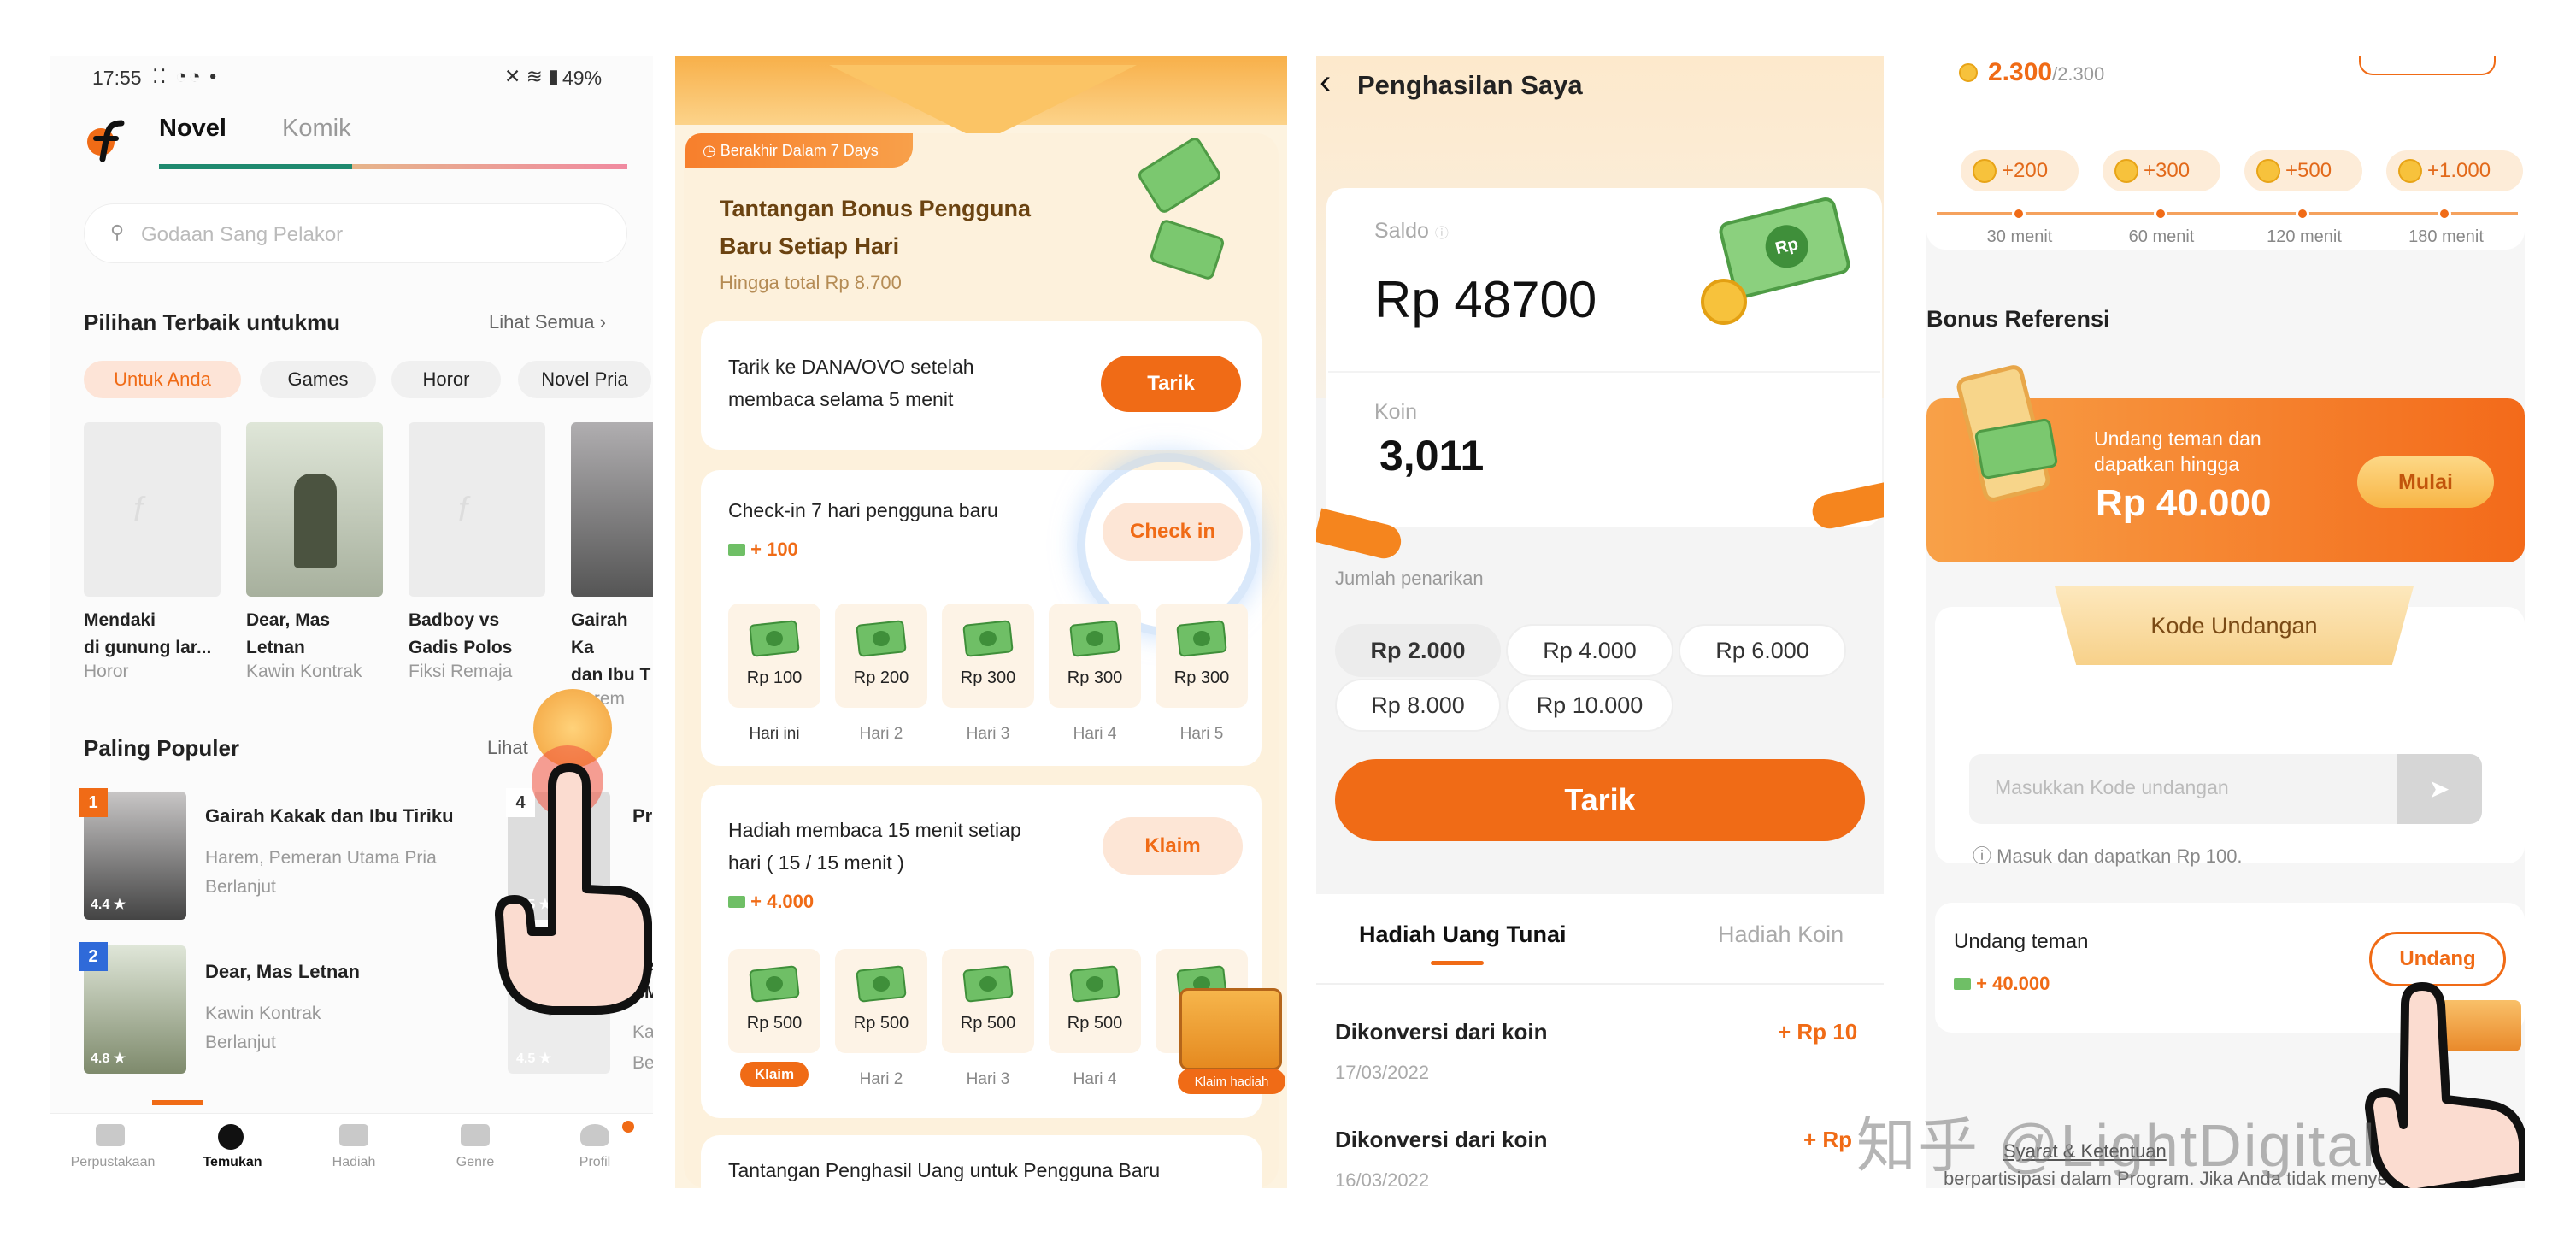  I want to click on bottom-nav: Perpustakaan Temukan Hadiah Genre Profil, so click(351, 1144).